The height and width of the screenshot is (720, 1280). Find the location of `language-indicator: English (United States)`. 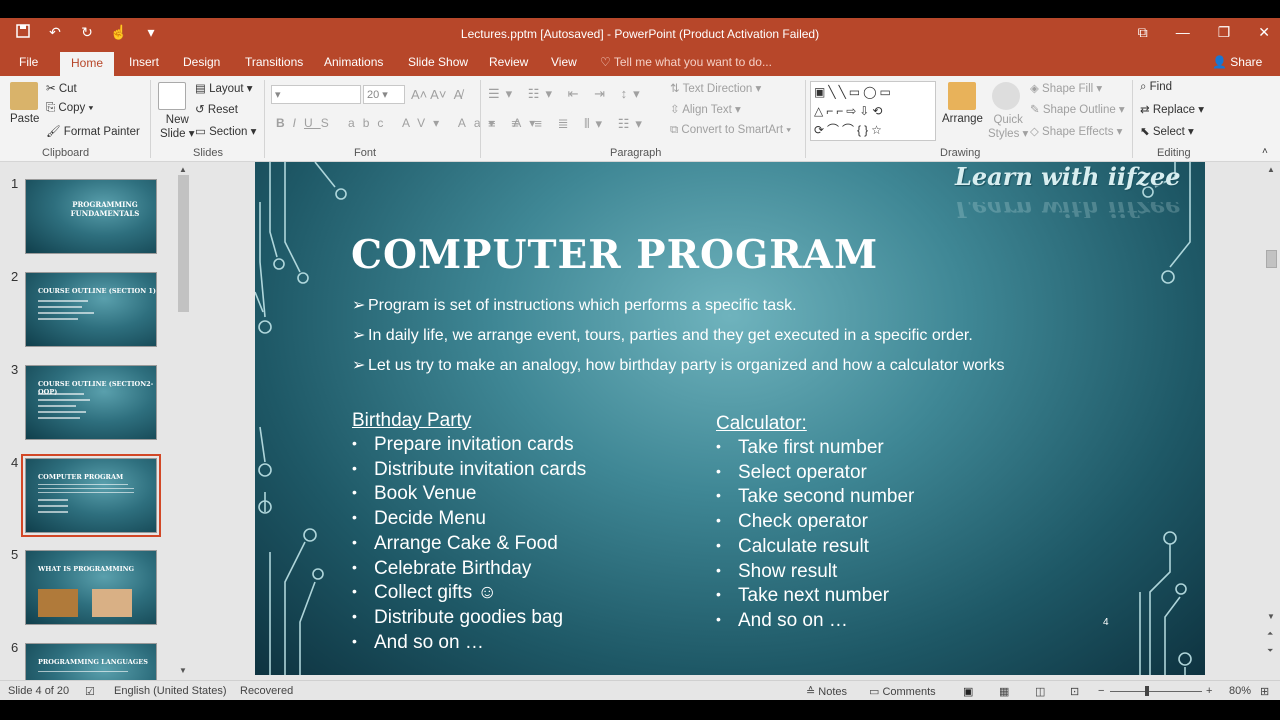

language-indicator: English (United States) is located at coordinates (170, 691).